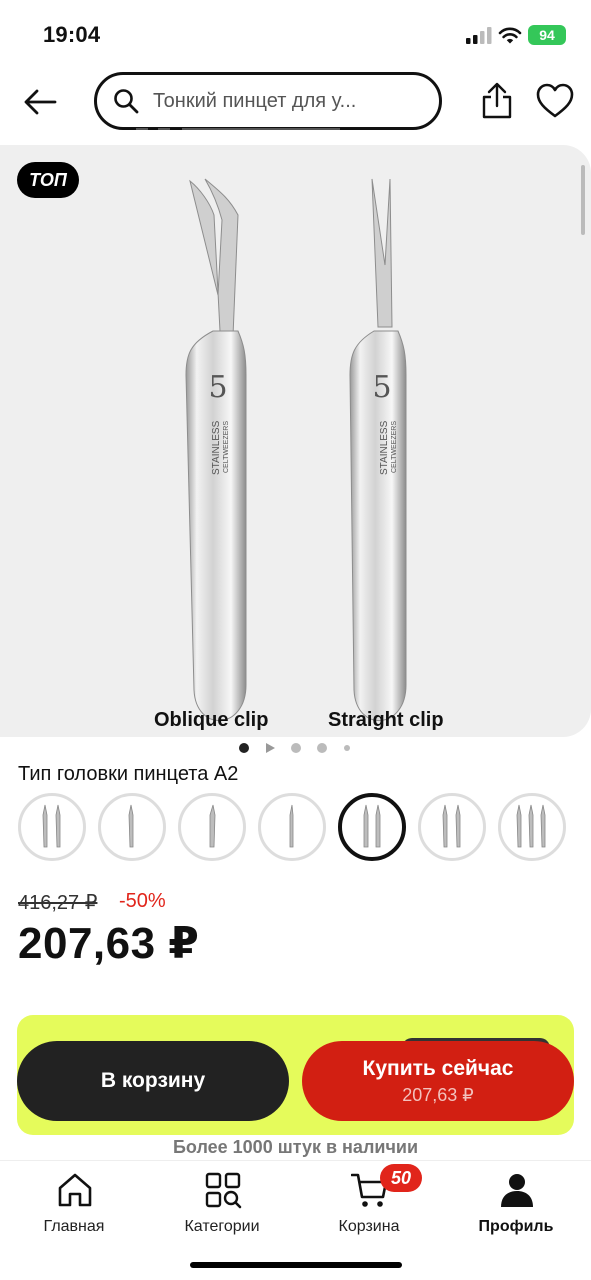 The width and height of the screenshot is (591, 1280). What do you see at coordinates (381, 387) in the screenshot?
I see `tweezer-number-right: 5` at bounding box center [381, 387].